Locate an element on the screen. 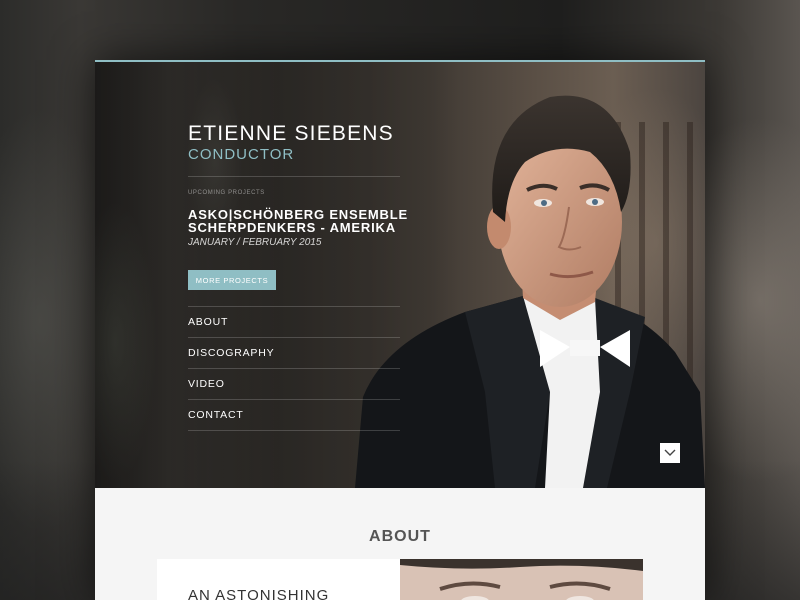 The width and height of the screenshot is (800, 600). nav-item-discography: DISCOGRAPHY is located at coordinates (294, 352).